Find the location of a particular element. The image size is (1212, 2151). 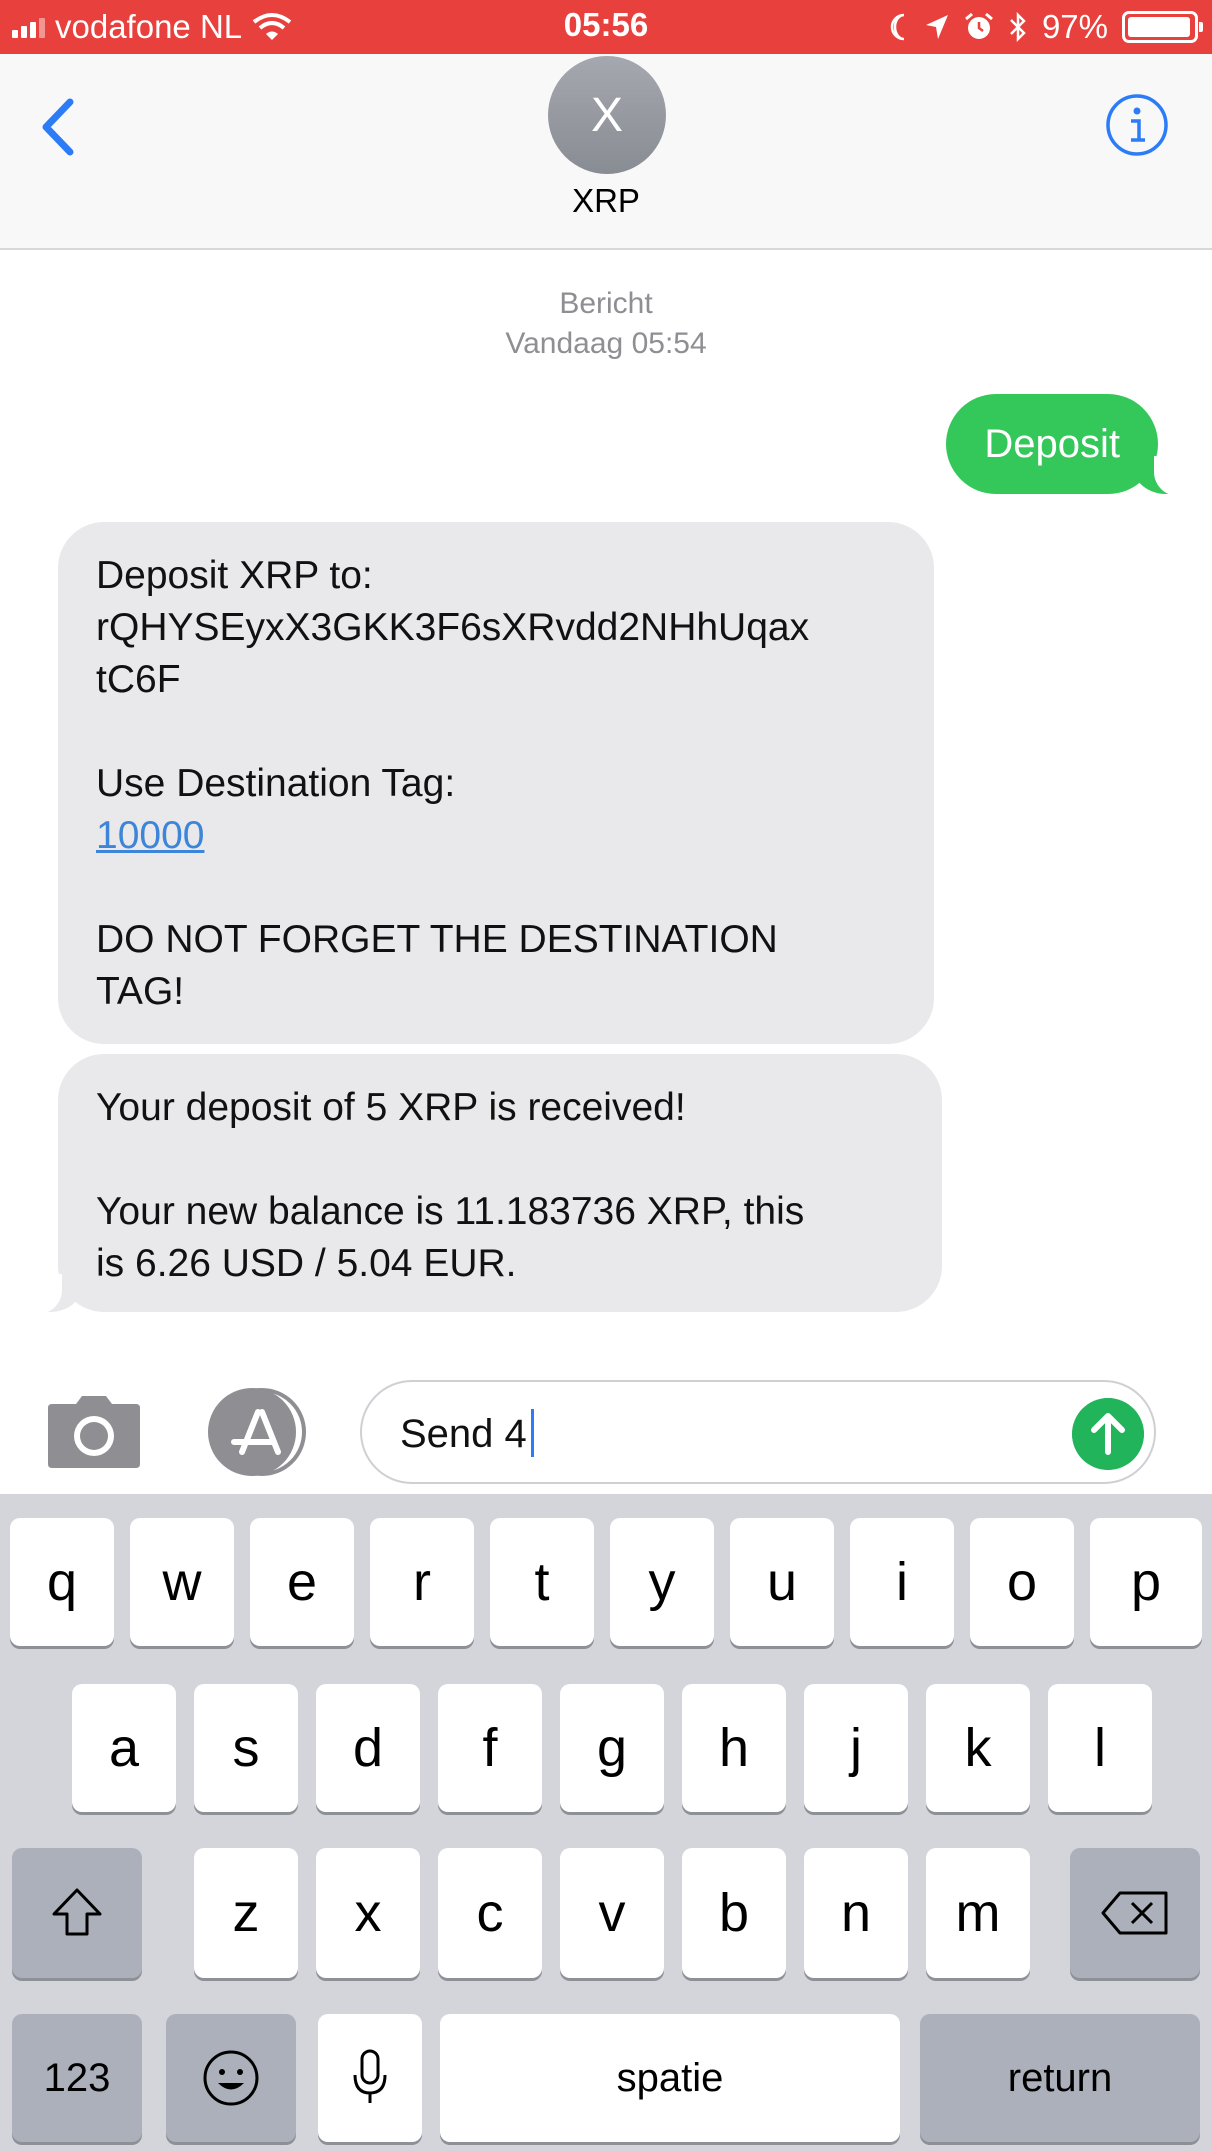

avatar-initial: X is located at coordinates (606, 115).